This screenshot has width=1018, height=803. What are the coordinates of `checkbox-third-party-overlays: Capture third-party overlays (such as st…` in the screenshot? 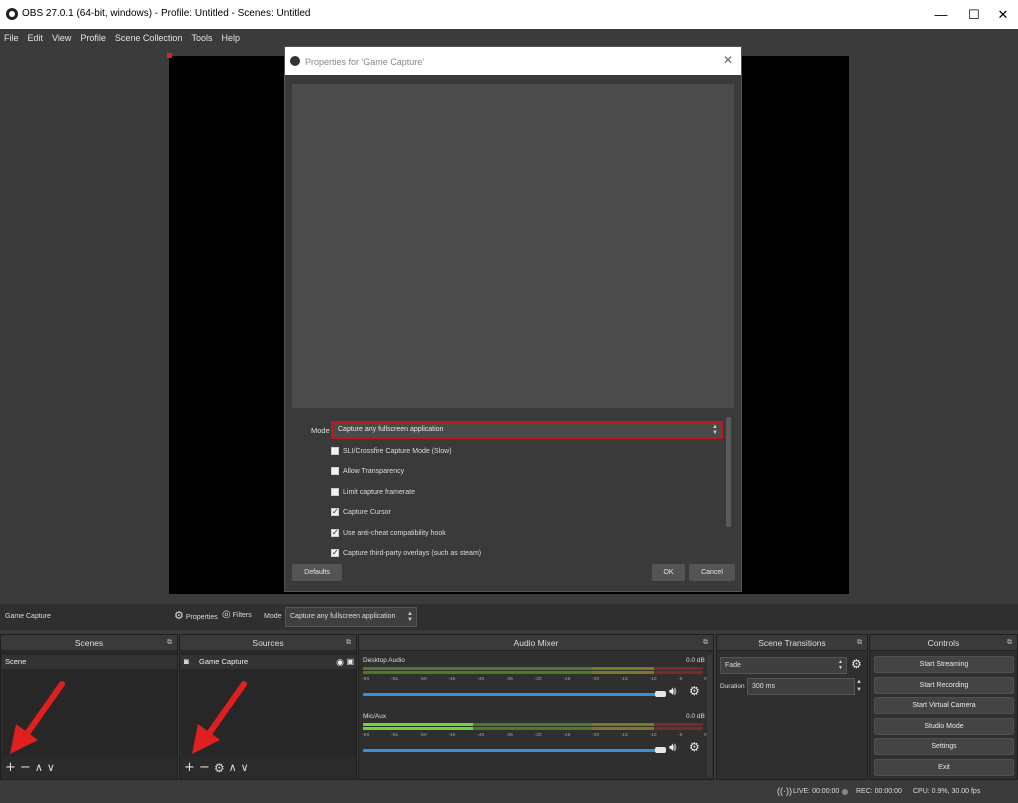 It's located at (406, 553).